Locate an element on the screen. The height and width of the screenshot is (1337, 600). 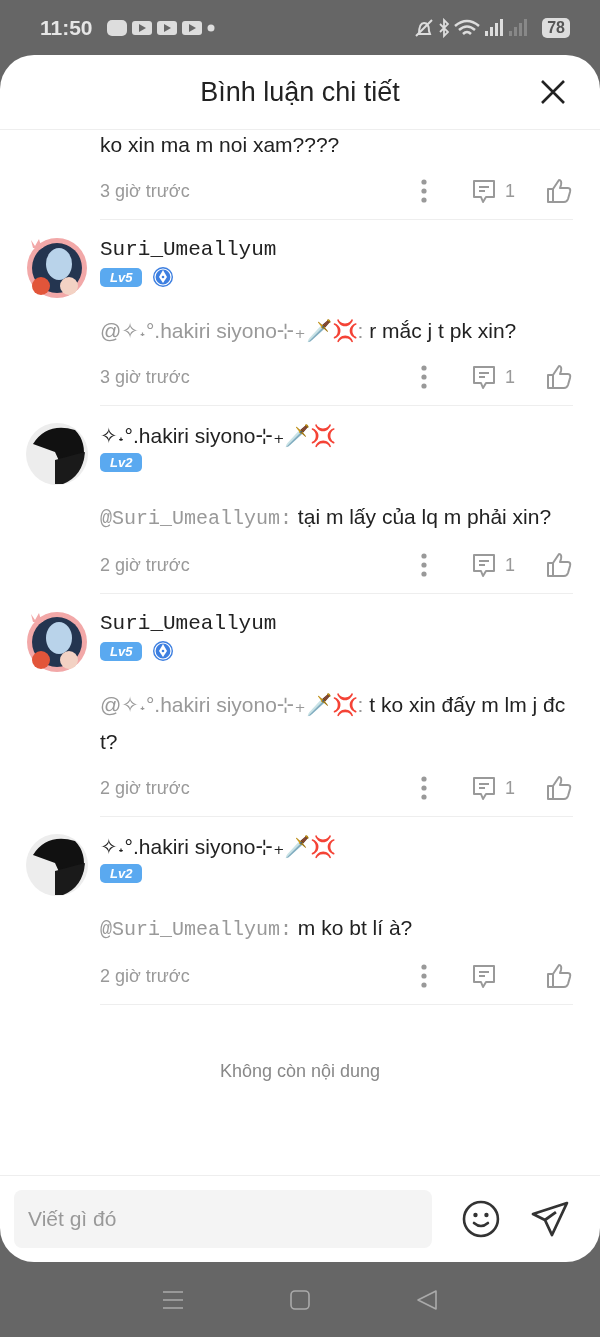
comment-text: ko xin ma m noi xam???? is located at coordinates (220, 145).